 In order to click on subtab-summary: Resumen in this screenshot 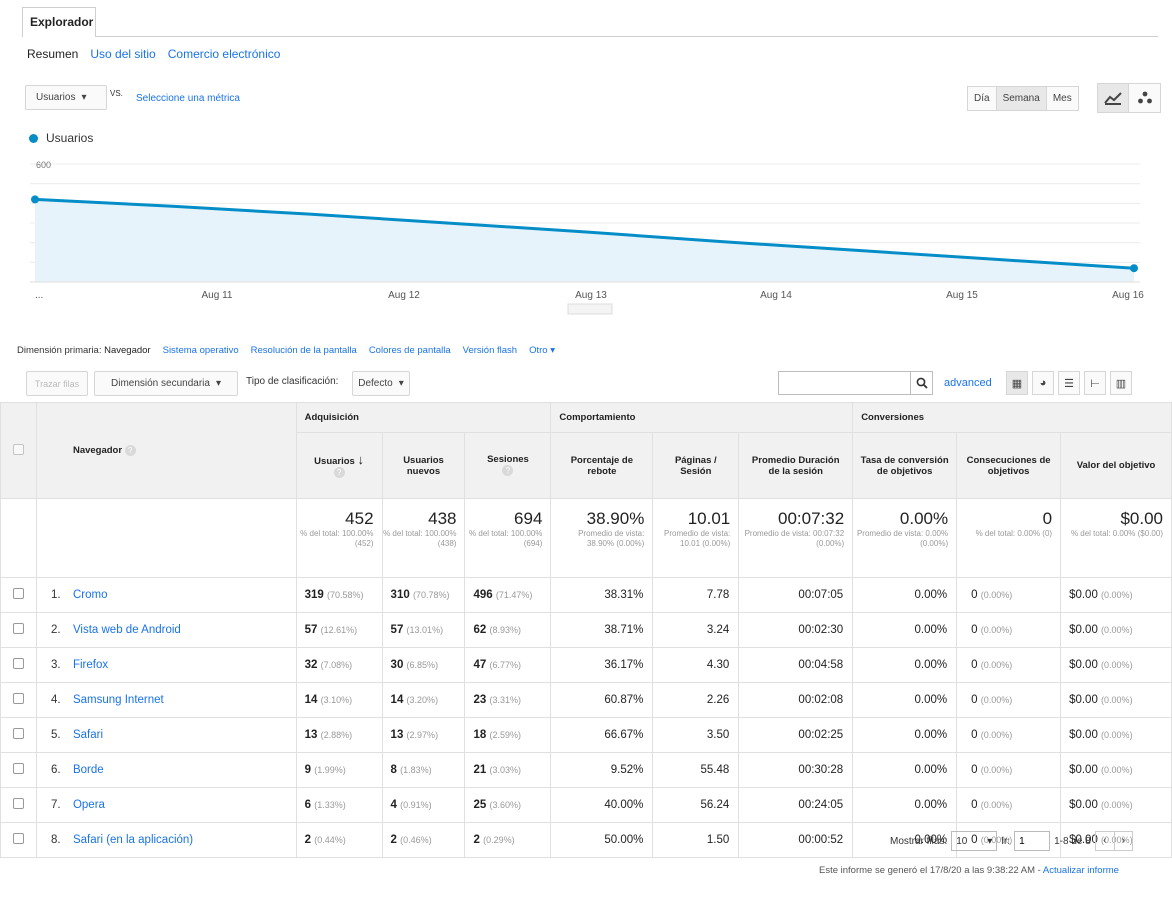, I will do `click(52, 54)`.